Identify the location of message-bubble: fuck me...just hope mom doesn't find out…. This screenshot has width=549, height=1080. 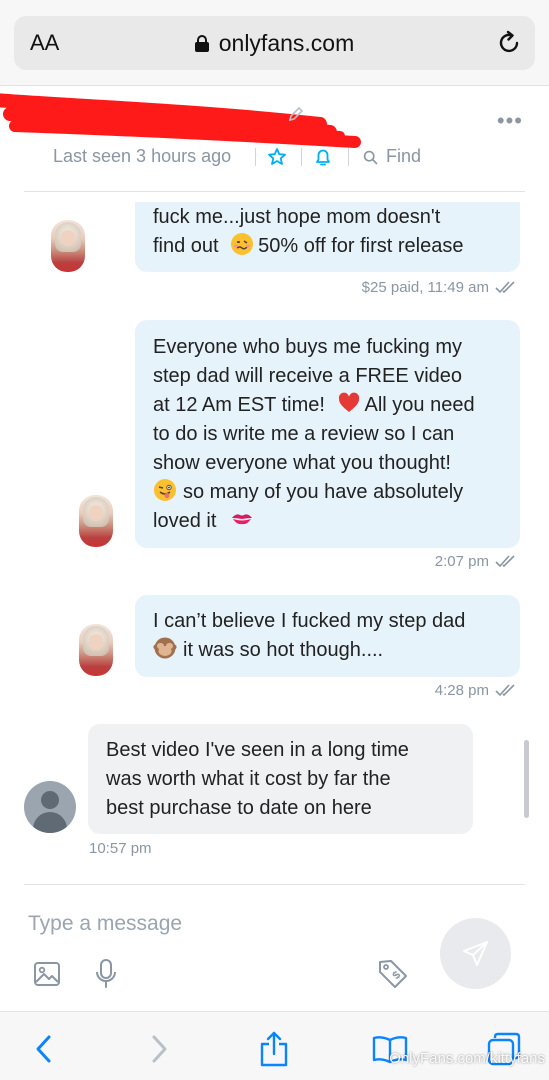
(327, 237).